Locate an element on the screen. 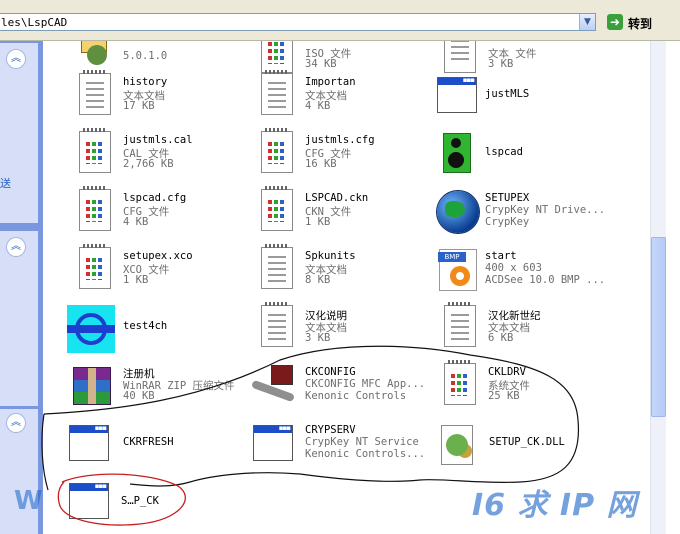  file-name: S…P_CK is located at coordinates (140, 501).